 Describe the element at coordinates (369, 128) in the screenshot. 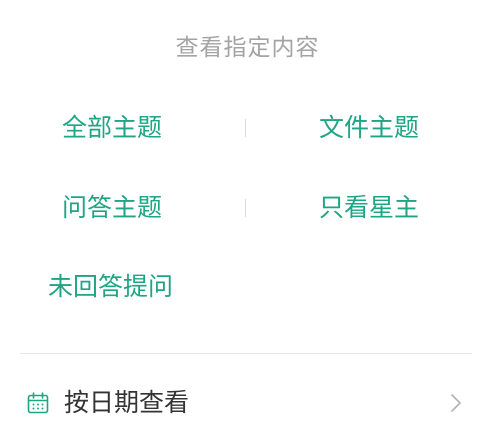

I see `filter-file-topics: 文件主题` at that location.